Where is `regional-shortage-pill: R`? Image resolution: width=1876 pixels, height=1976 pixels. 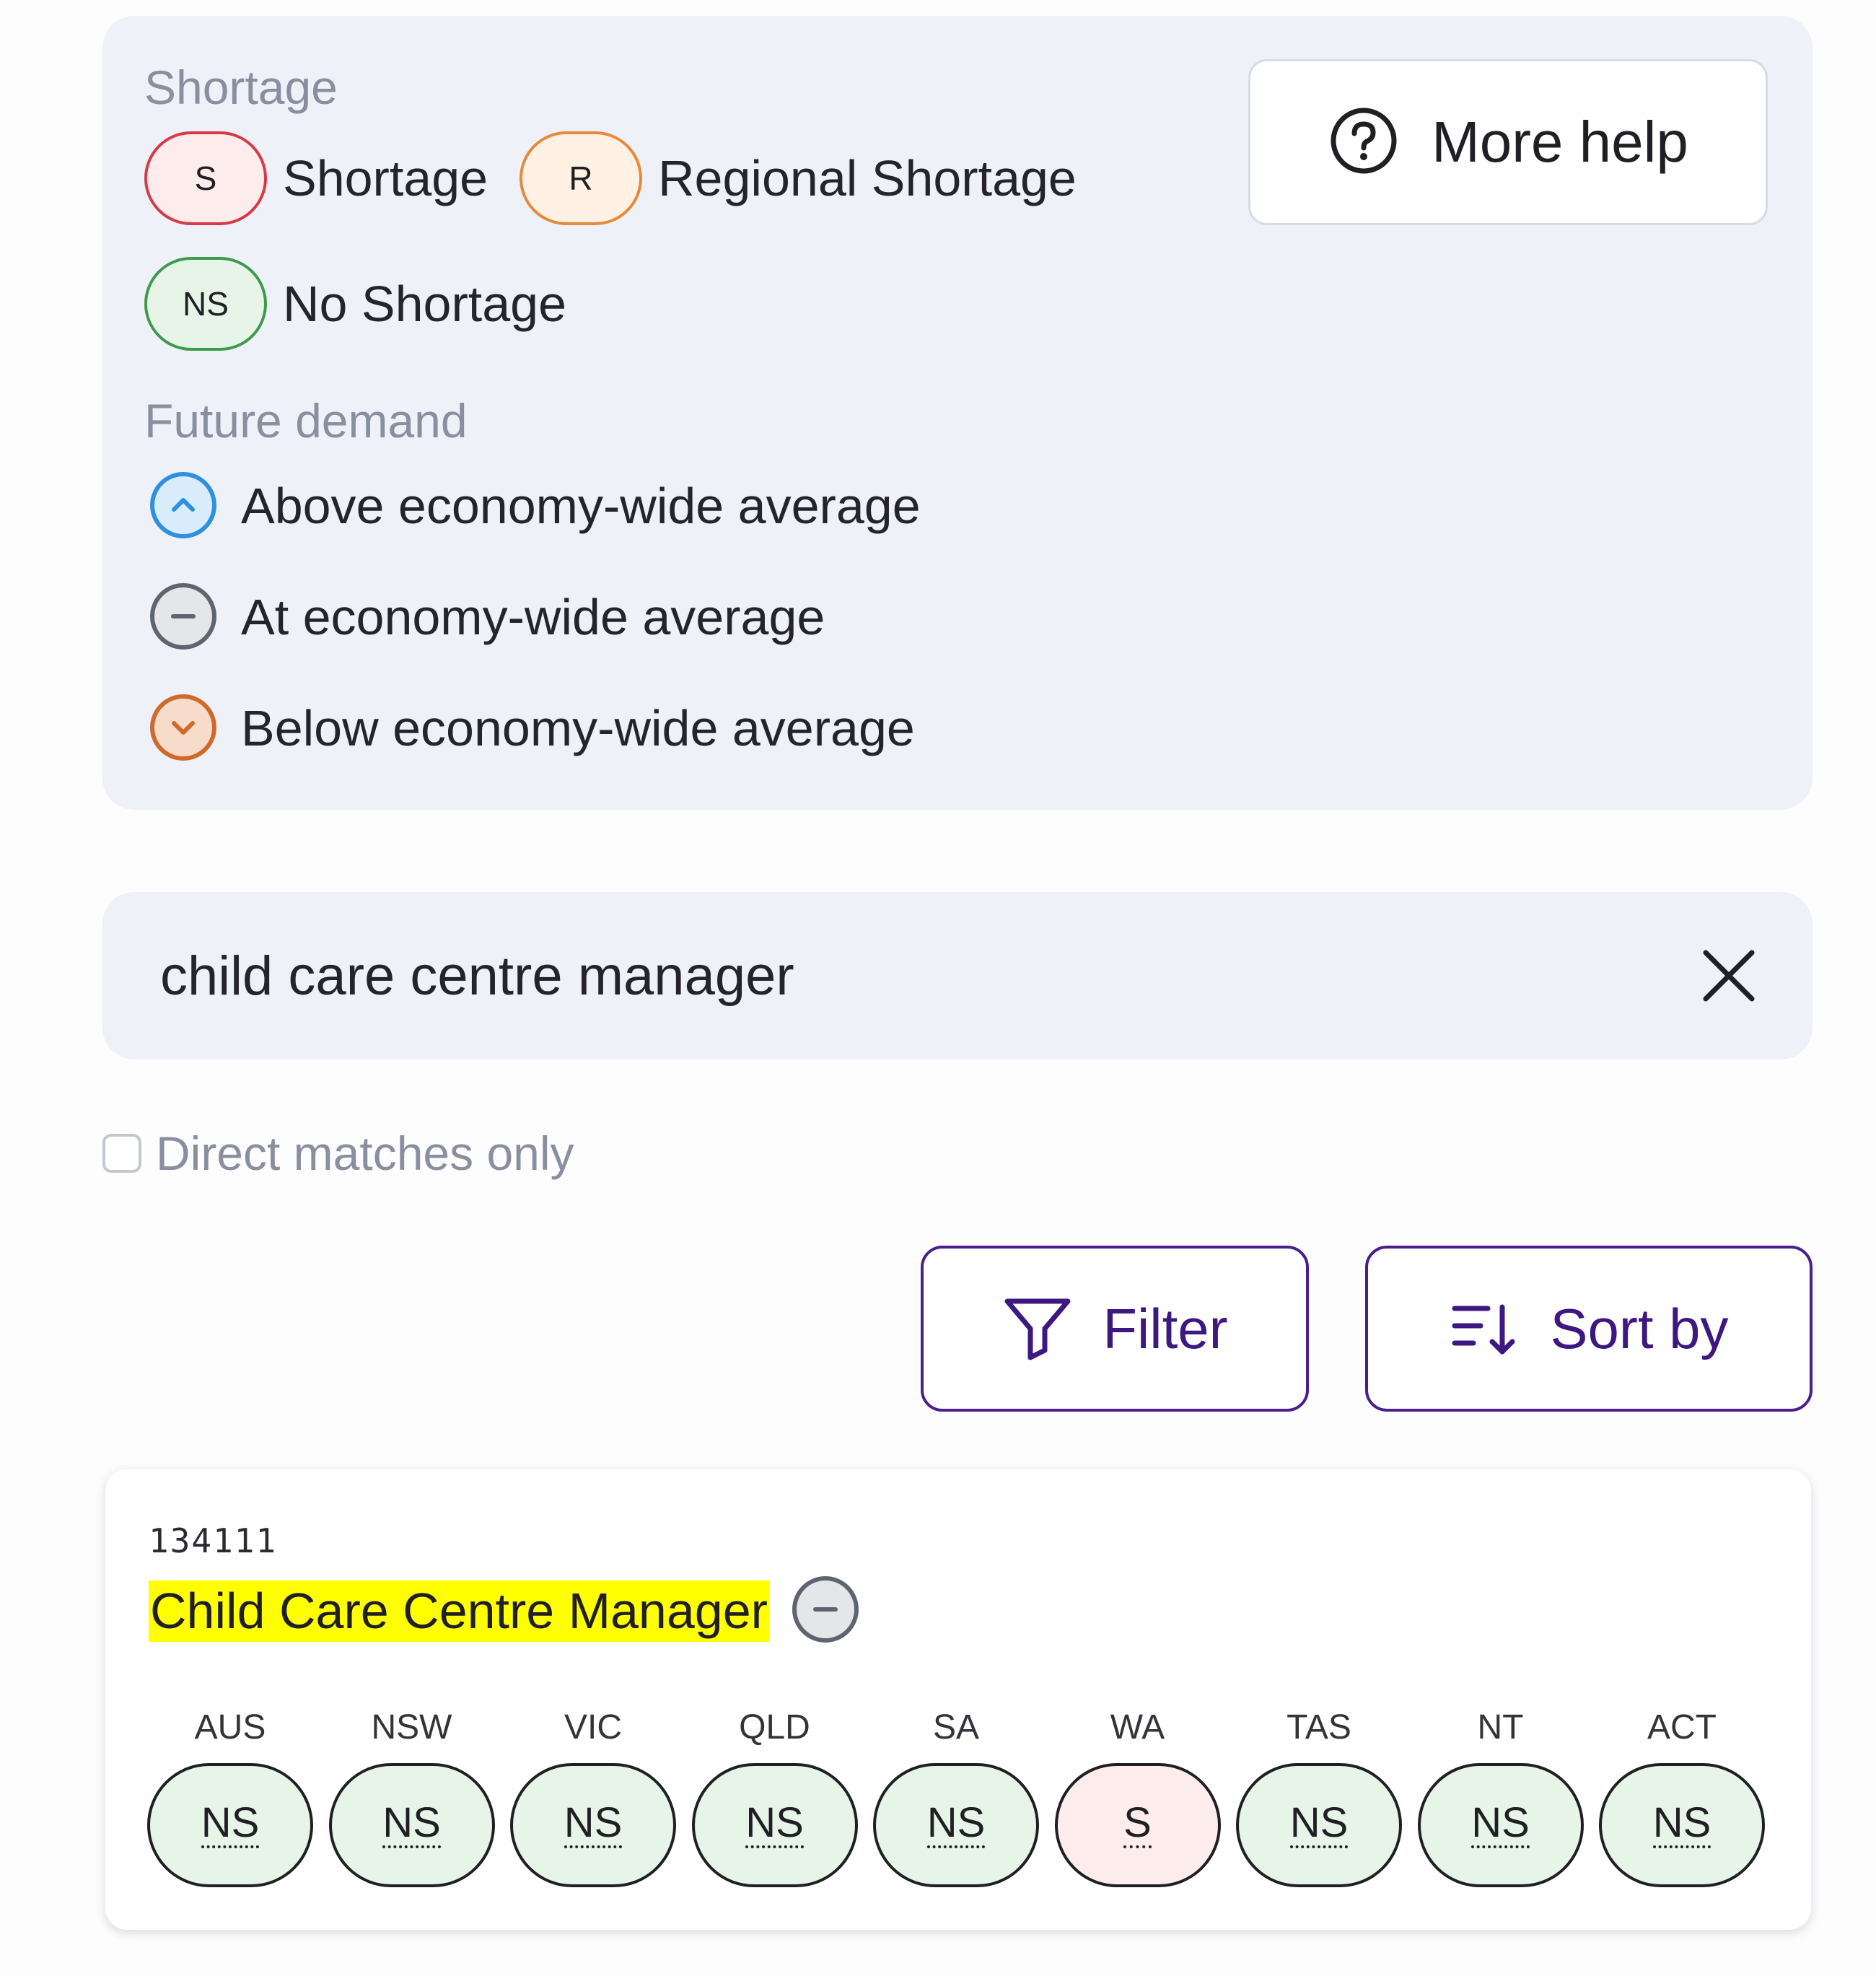 regional-shortage-pill: R is located at coordinates (581, 178).